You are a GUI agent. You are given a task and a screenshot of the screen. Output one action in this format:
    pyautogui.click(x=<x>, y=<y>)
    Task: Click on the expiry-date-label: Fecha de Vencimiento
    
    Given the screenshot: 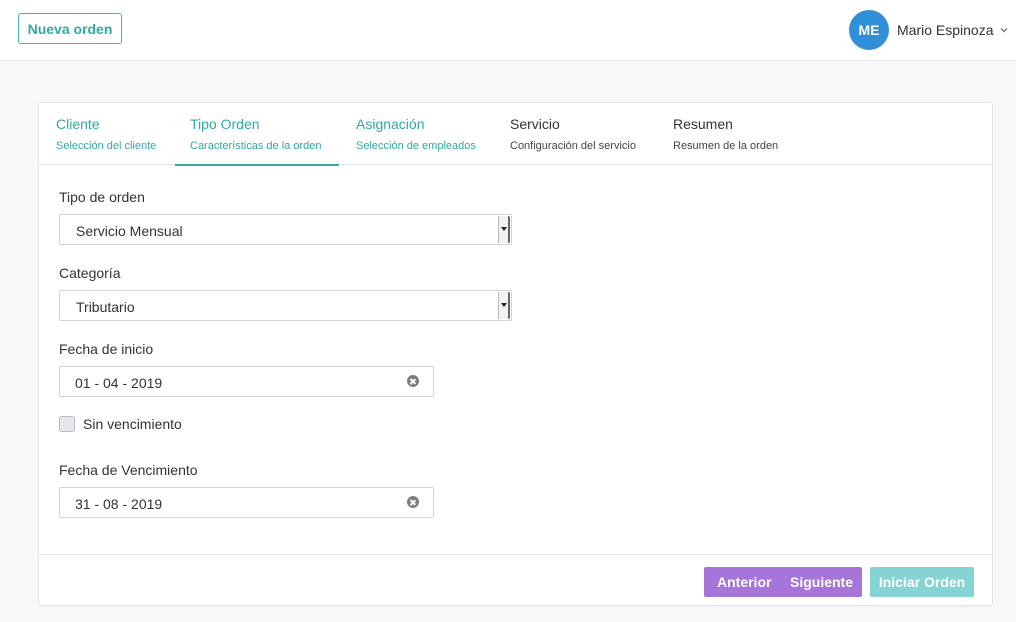 What is the action you would take?
    pyautogui.click(x=128, y=470)
    